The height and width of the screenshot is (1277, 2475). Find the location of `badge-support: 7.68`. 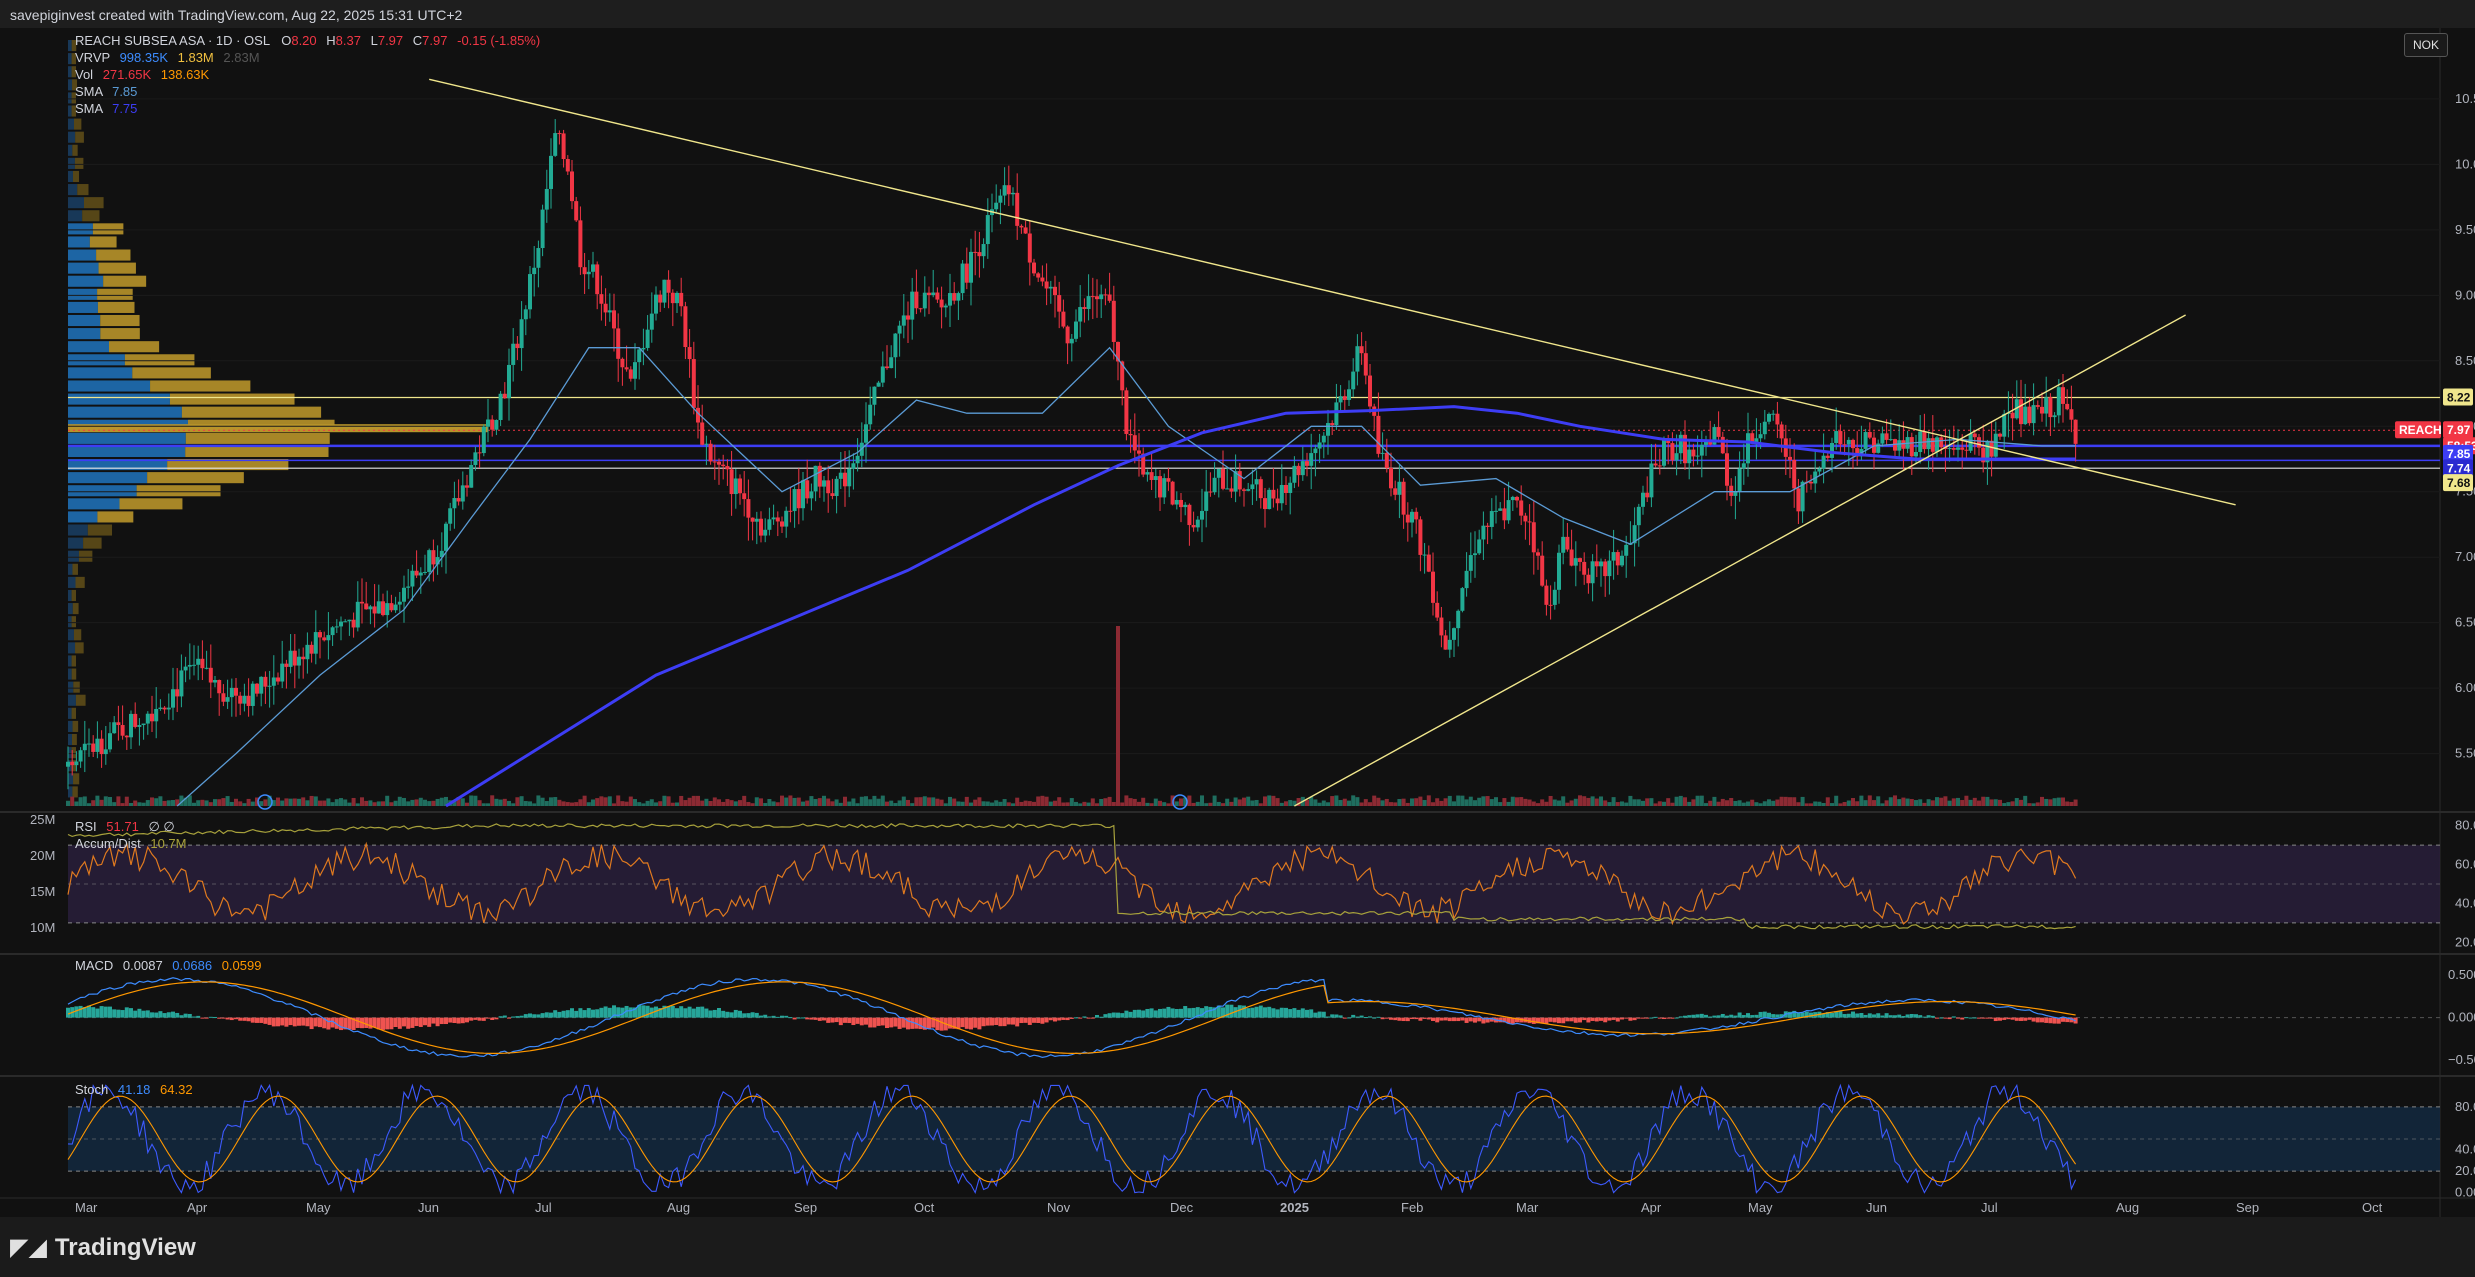

badge-support: 7.68 is located at coordinates (2459, 483).